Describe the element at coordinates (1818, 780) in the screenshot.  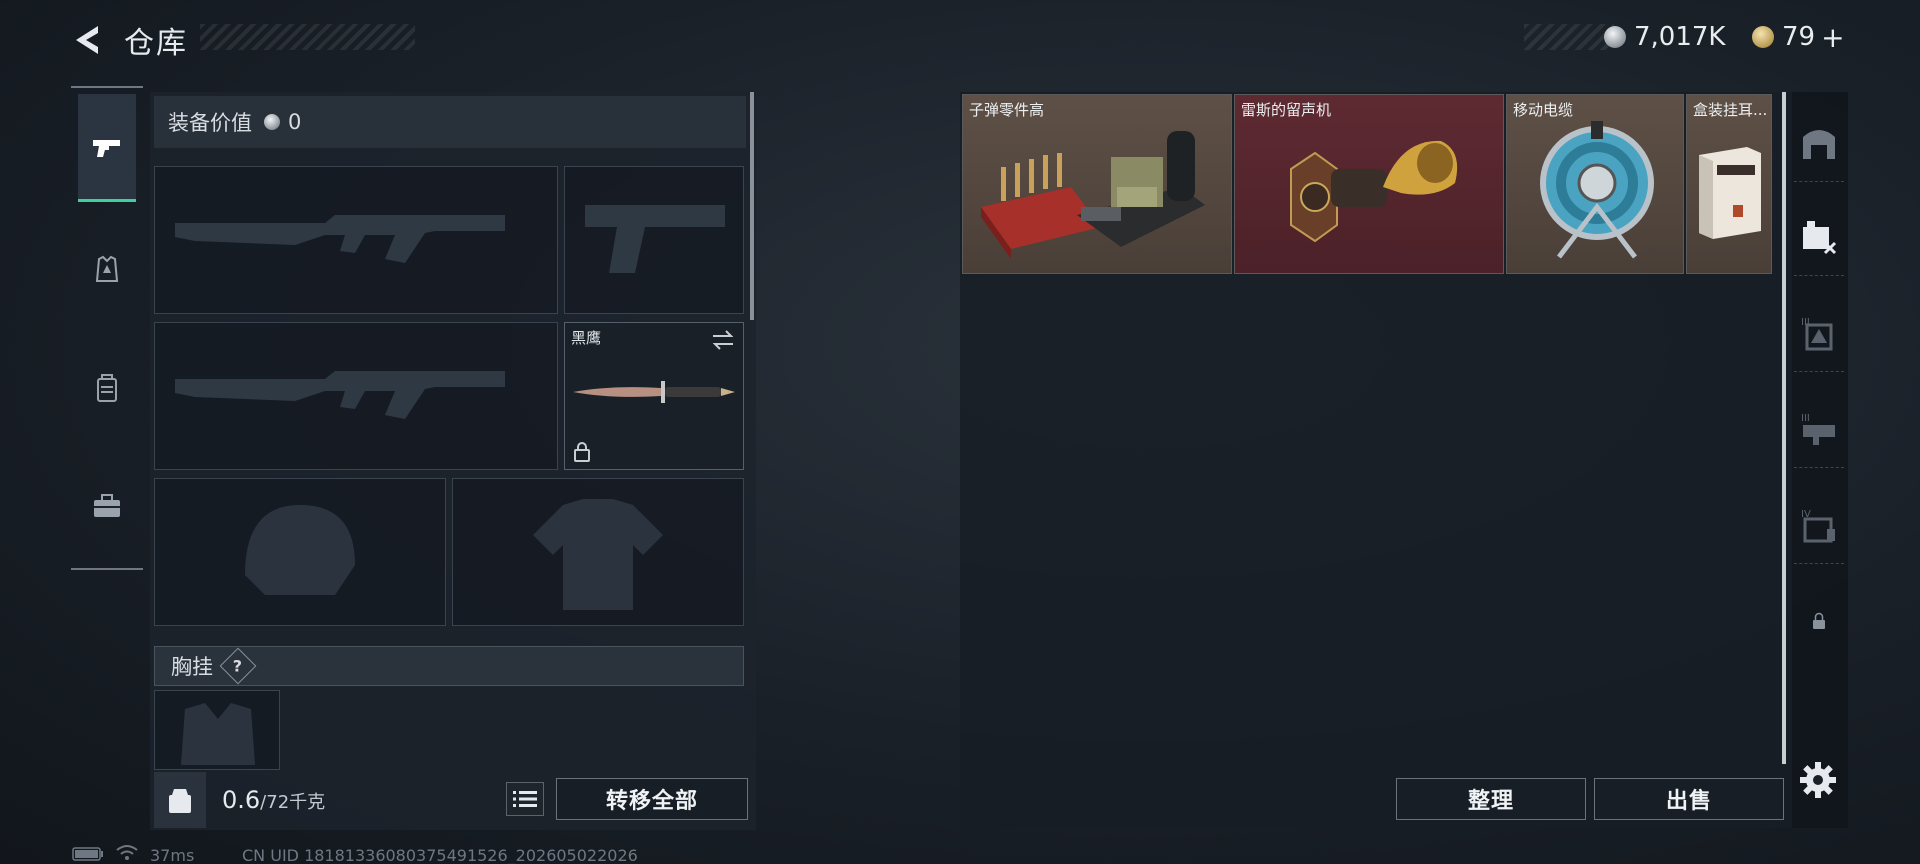
I see `settings-gear-icon` at that location.